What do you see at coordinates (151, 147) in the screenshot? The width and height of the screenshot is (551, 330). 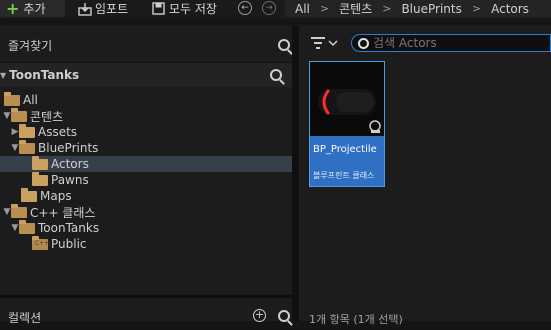 I see `tree-item-blueprints: ▼ BluePrints` at bounding box center [151, 147].